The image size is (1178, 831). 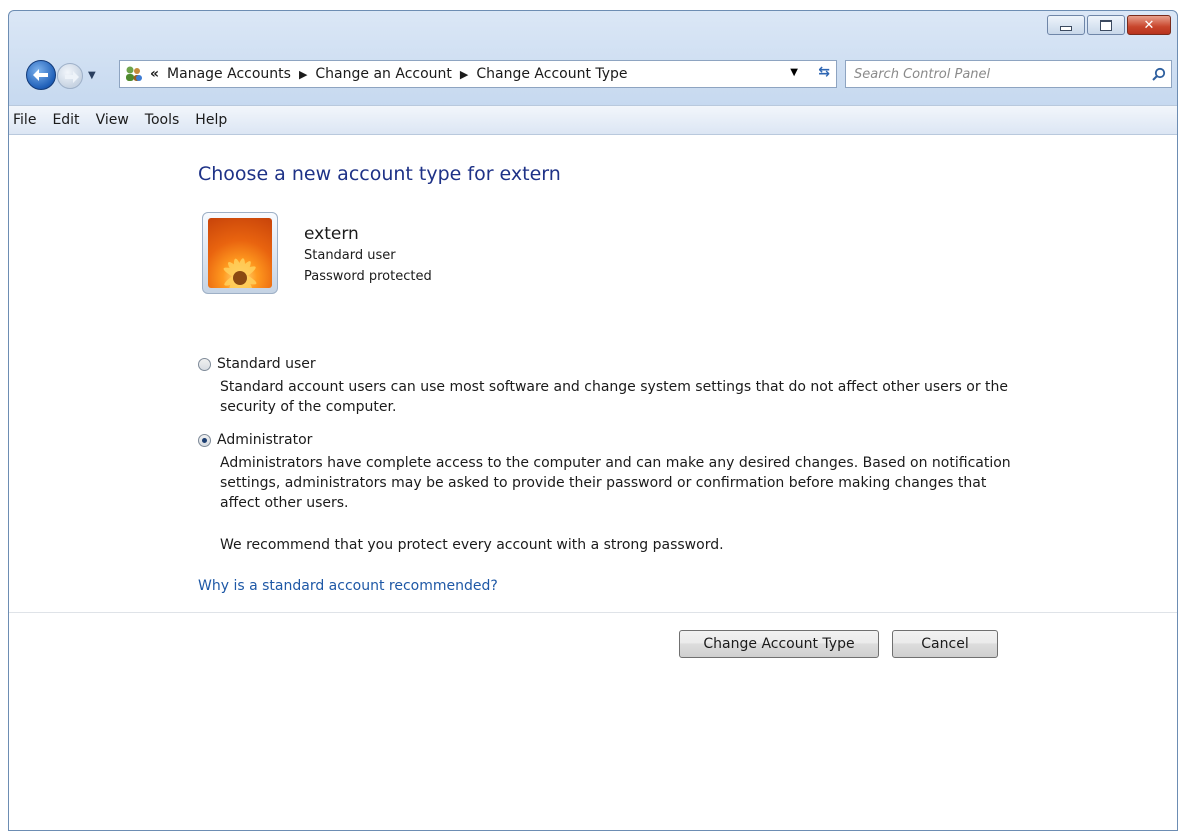 I want to click on search-icon, so click(x=1159, y=74).